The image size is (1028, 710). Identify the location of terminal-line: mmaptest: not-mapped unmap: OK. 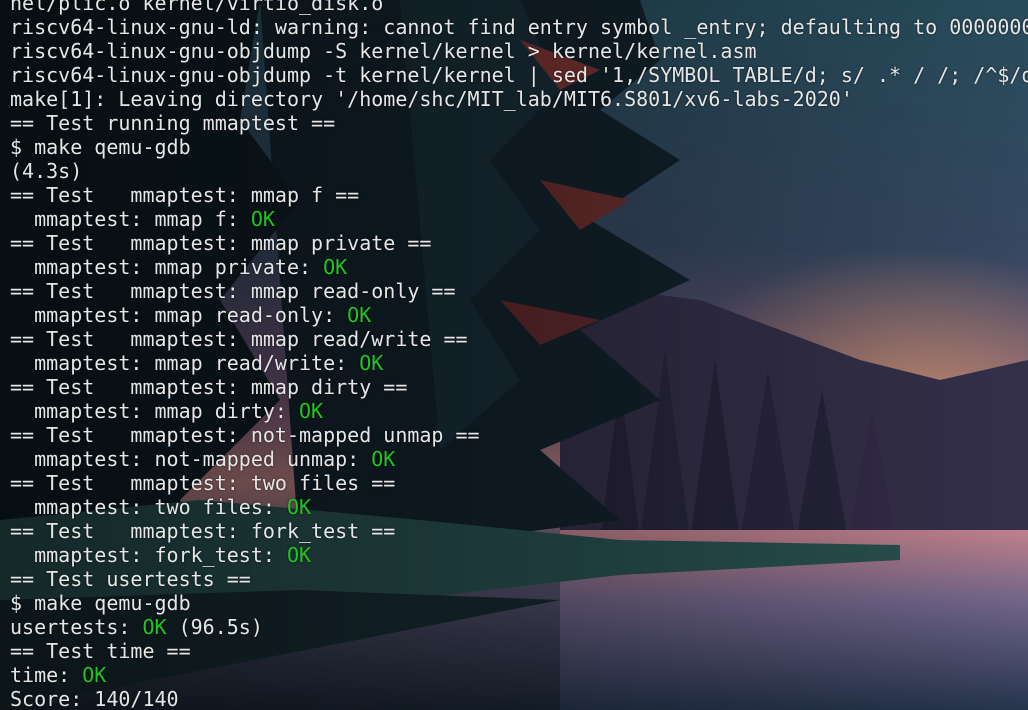
(519, 459).